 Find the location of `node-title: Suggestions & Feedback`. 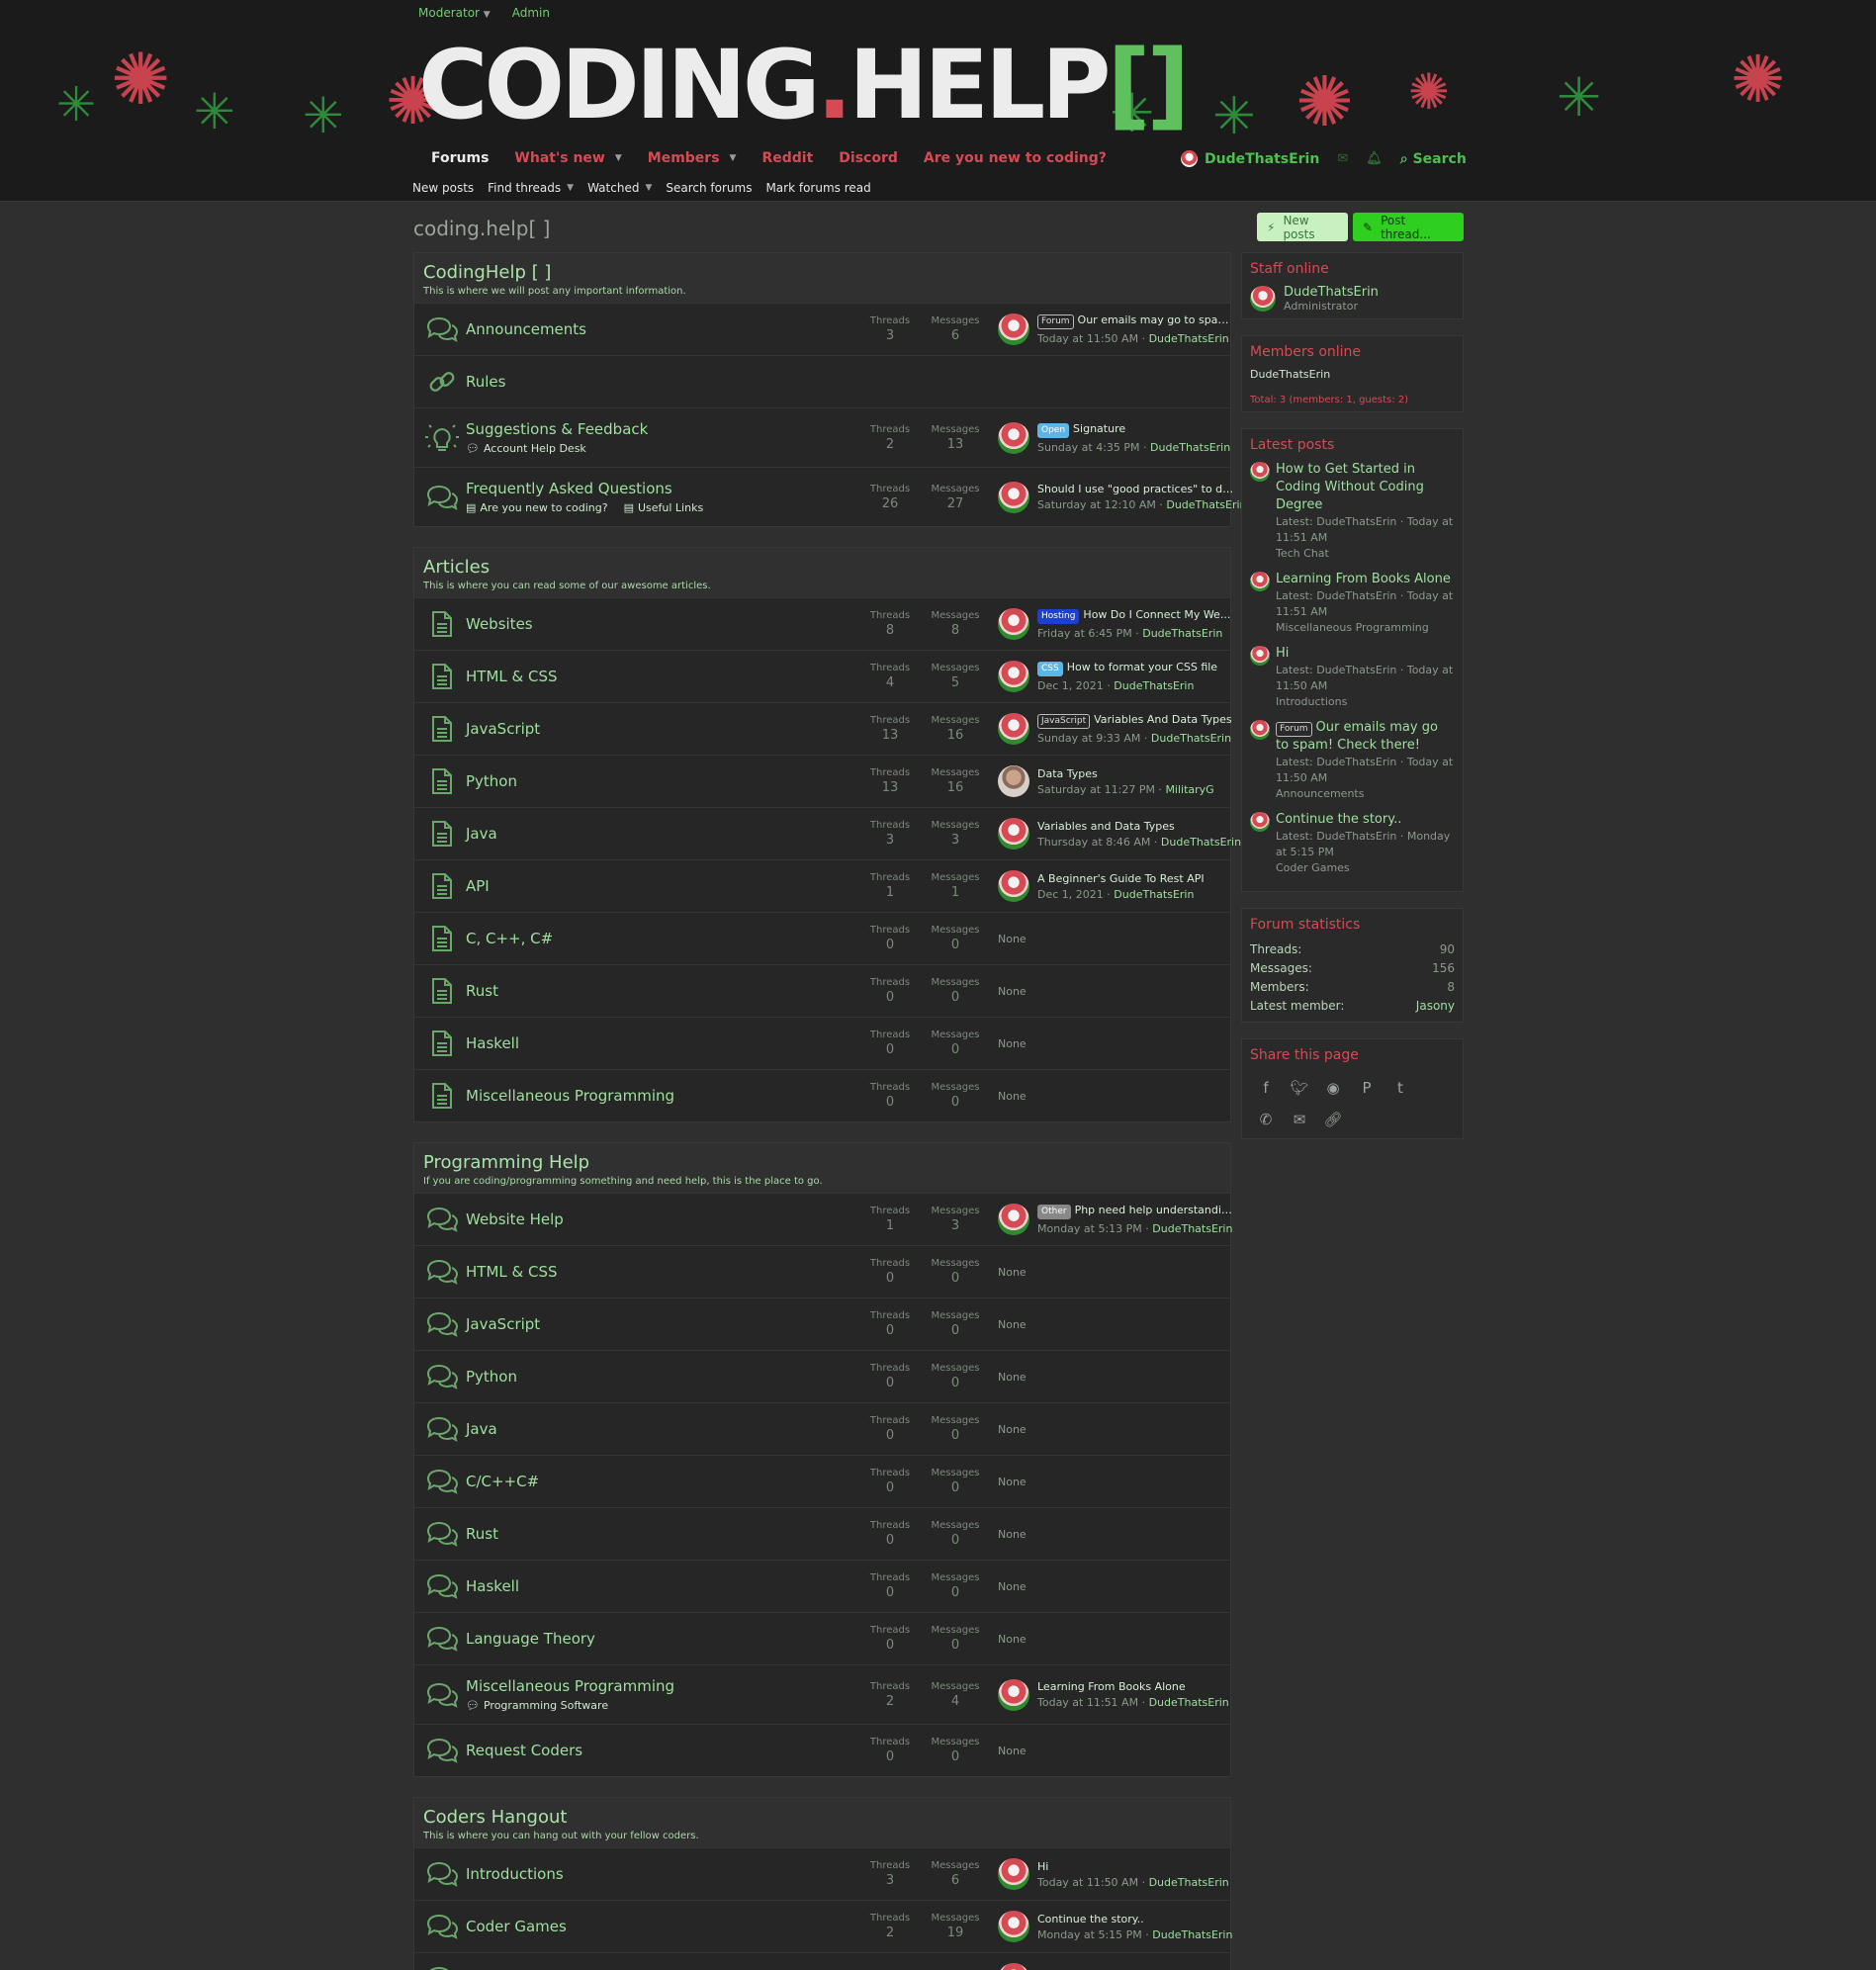

node-title: Suggestions & Feedback is located at coordinates (661, 429).